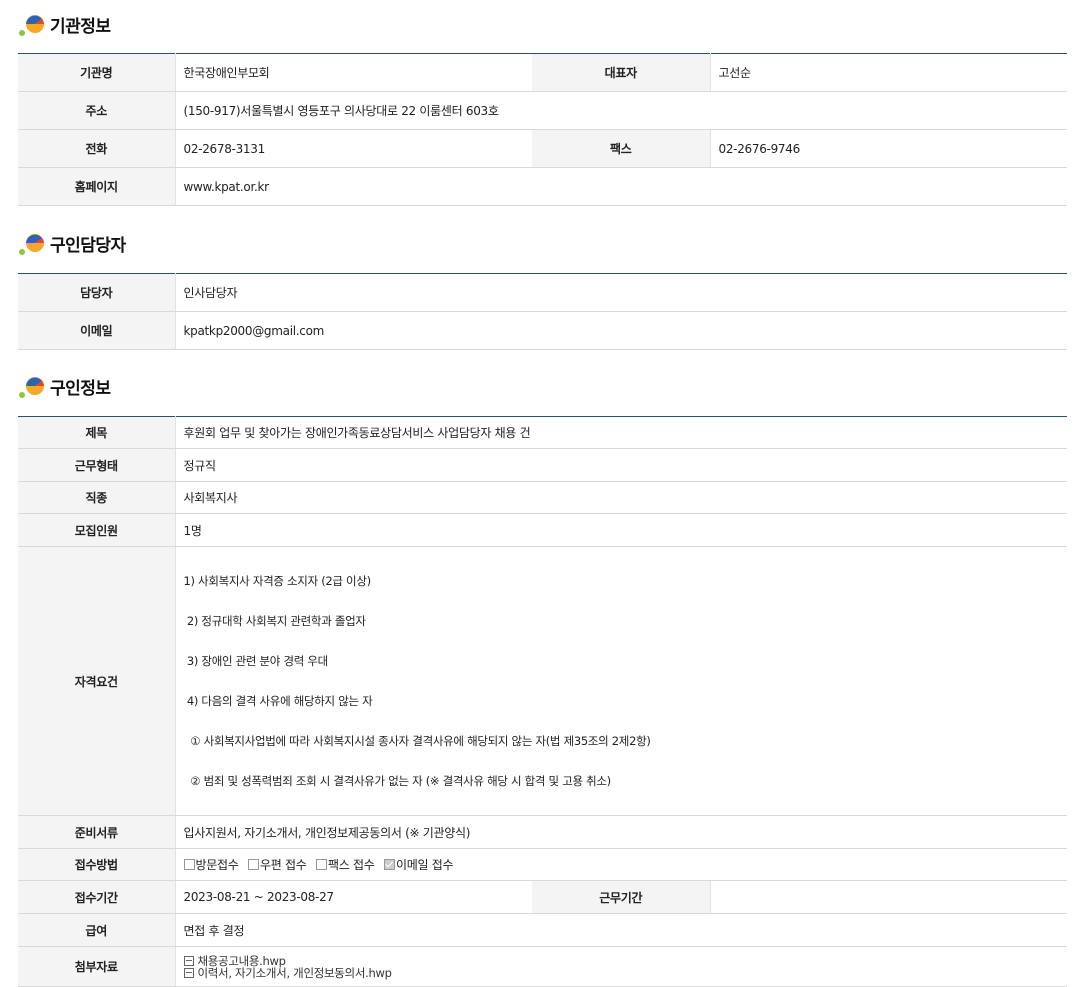 The width and height of the screenshot is (1086, 987). I want to click on type-label: 근무형태, so click(97, 465).